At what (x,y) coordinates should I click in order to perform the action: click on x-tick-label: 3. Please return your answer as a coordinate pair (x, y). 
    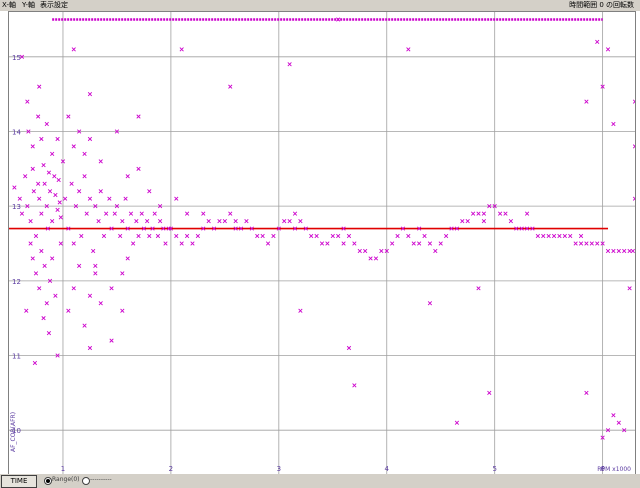
    Looking at the image, I should click on (279, 469).